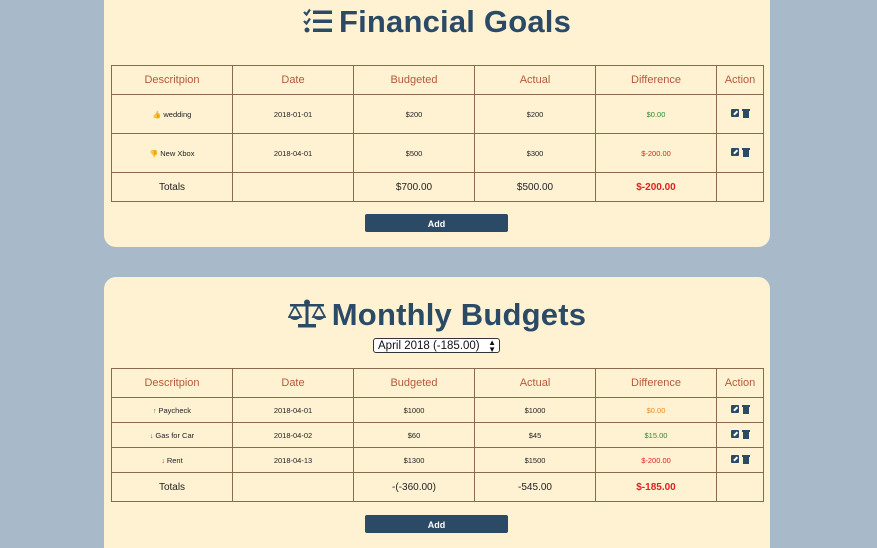 The image size is (877, 548). Describe the element at coordinates (154, 154) in the screenshot. I see `thumbs-down-icon: 👎` at that location.